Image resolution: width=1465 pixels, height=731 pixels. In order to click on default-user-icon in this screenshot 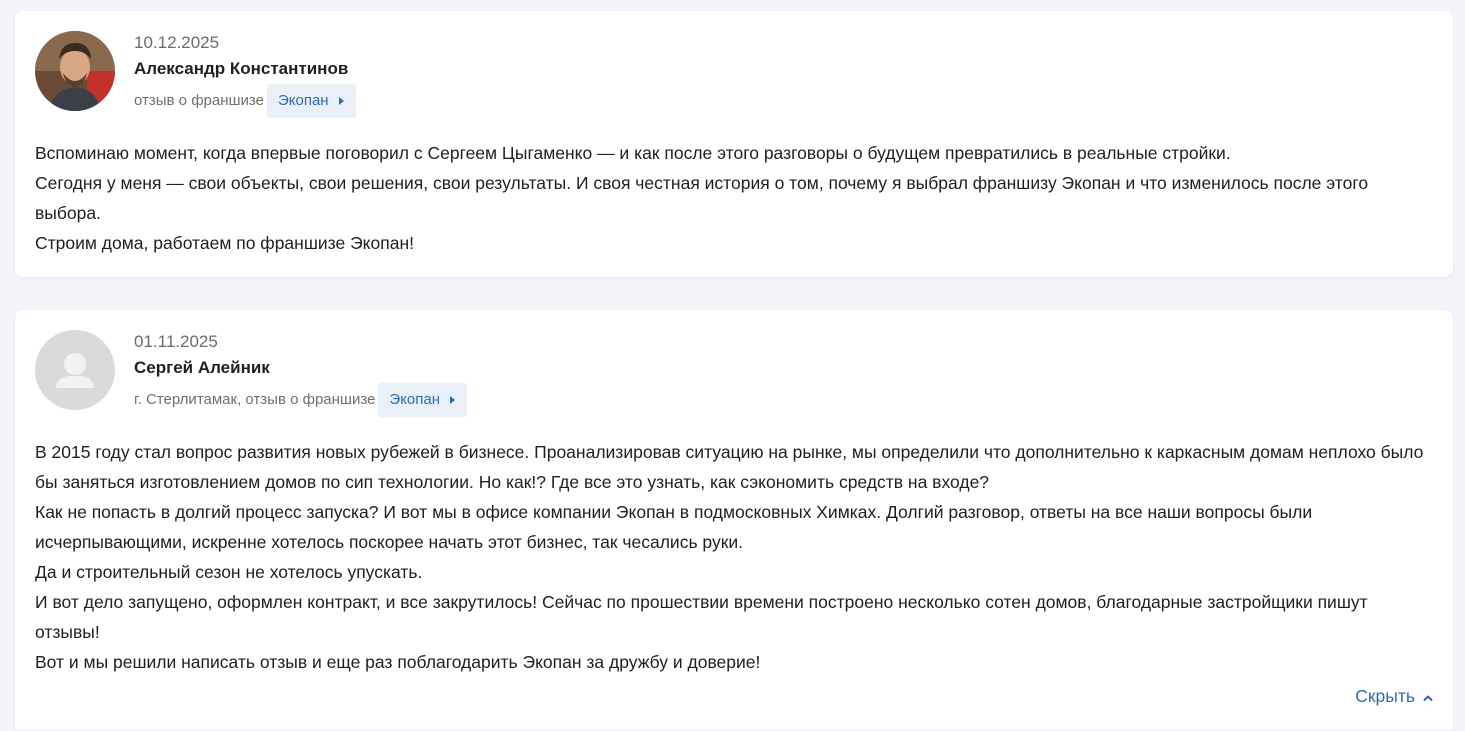, I will do `click(75, 370)`.